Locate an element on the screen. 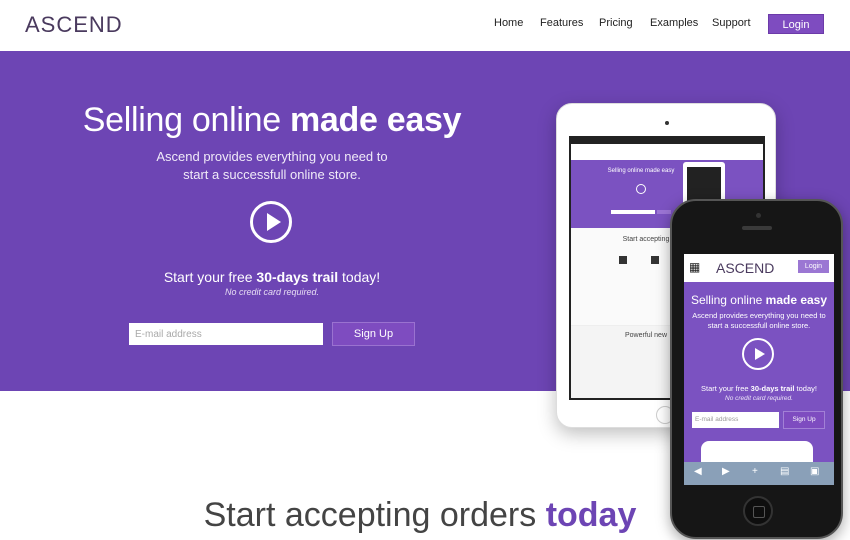 Image resolution: width=850 pixels, height=540 pixels. bookmarks-icon: ▤ is located at coordinates (785, 471).